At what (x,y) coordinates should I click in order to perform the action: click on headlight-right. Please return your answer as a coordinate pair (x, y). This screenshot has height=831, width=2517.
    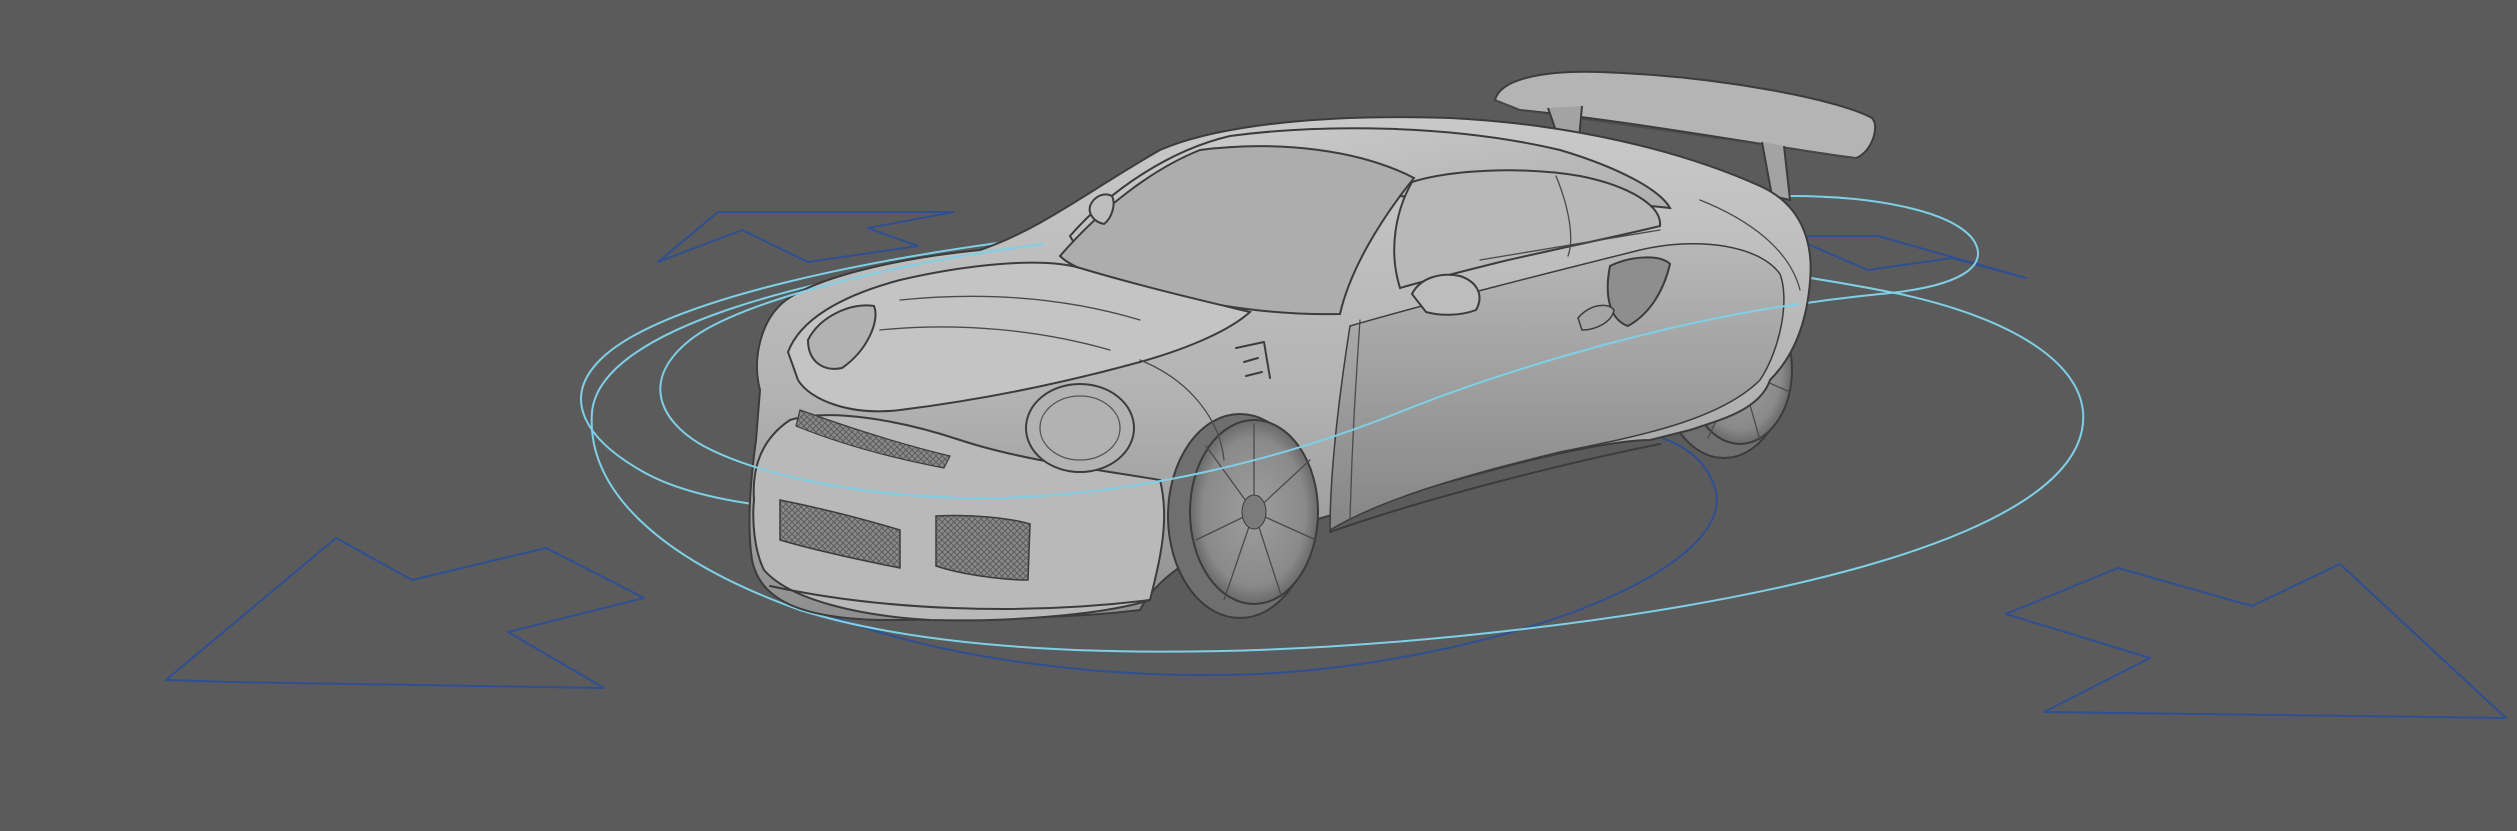
    Looking at the image, I should click on (1080, 428).